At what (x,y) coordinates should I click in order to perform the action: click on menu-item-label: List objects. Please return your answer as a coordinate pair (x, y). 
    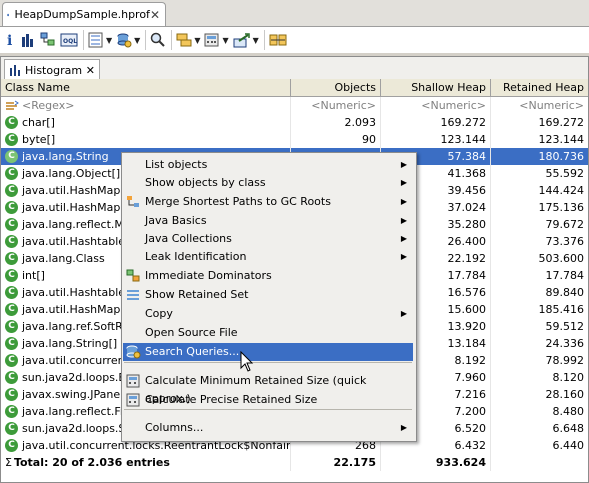
    Looking at the image, I should click on (176, 164).